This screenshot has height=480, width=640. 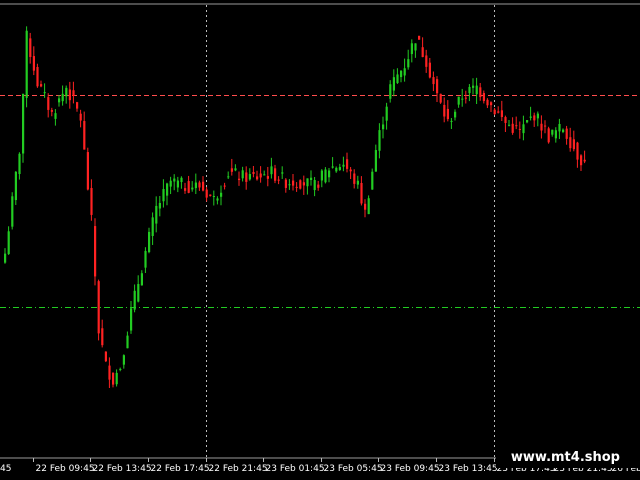 I want to click on x-tick-label: 22 Feb 21:45, so click(x=238, y=469).